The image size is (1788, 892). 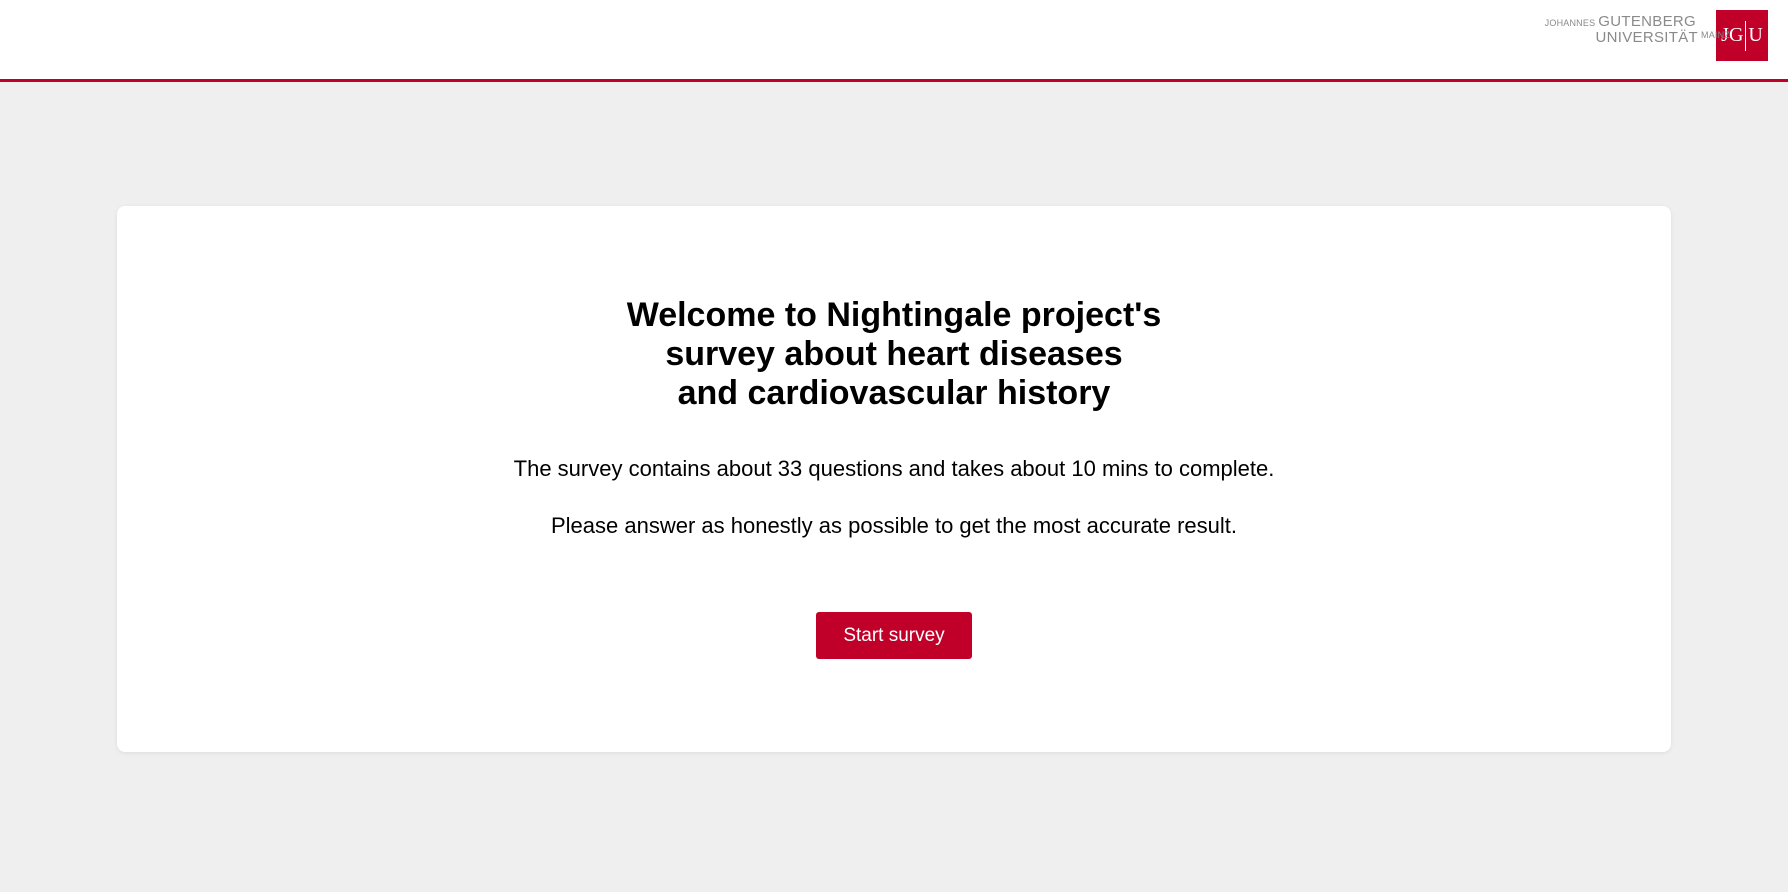 I want to click on logo-gutenberg: GUTENBERG, so click(x=1647, y=21).